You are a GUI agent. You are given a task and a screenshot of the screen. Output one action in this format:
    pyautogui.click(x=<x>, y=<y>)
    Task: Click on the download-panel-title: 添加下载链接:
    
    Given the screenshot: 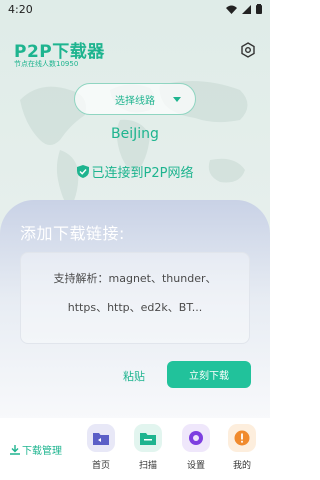 What is the action you would take?
    pyautogui.click(x=72, y=233)
    